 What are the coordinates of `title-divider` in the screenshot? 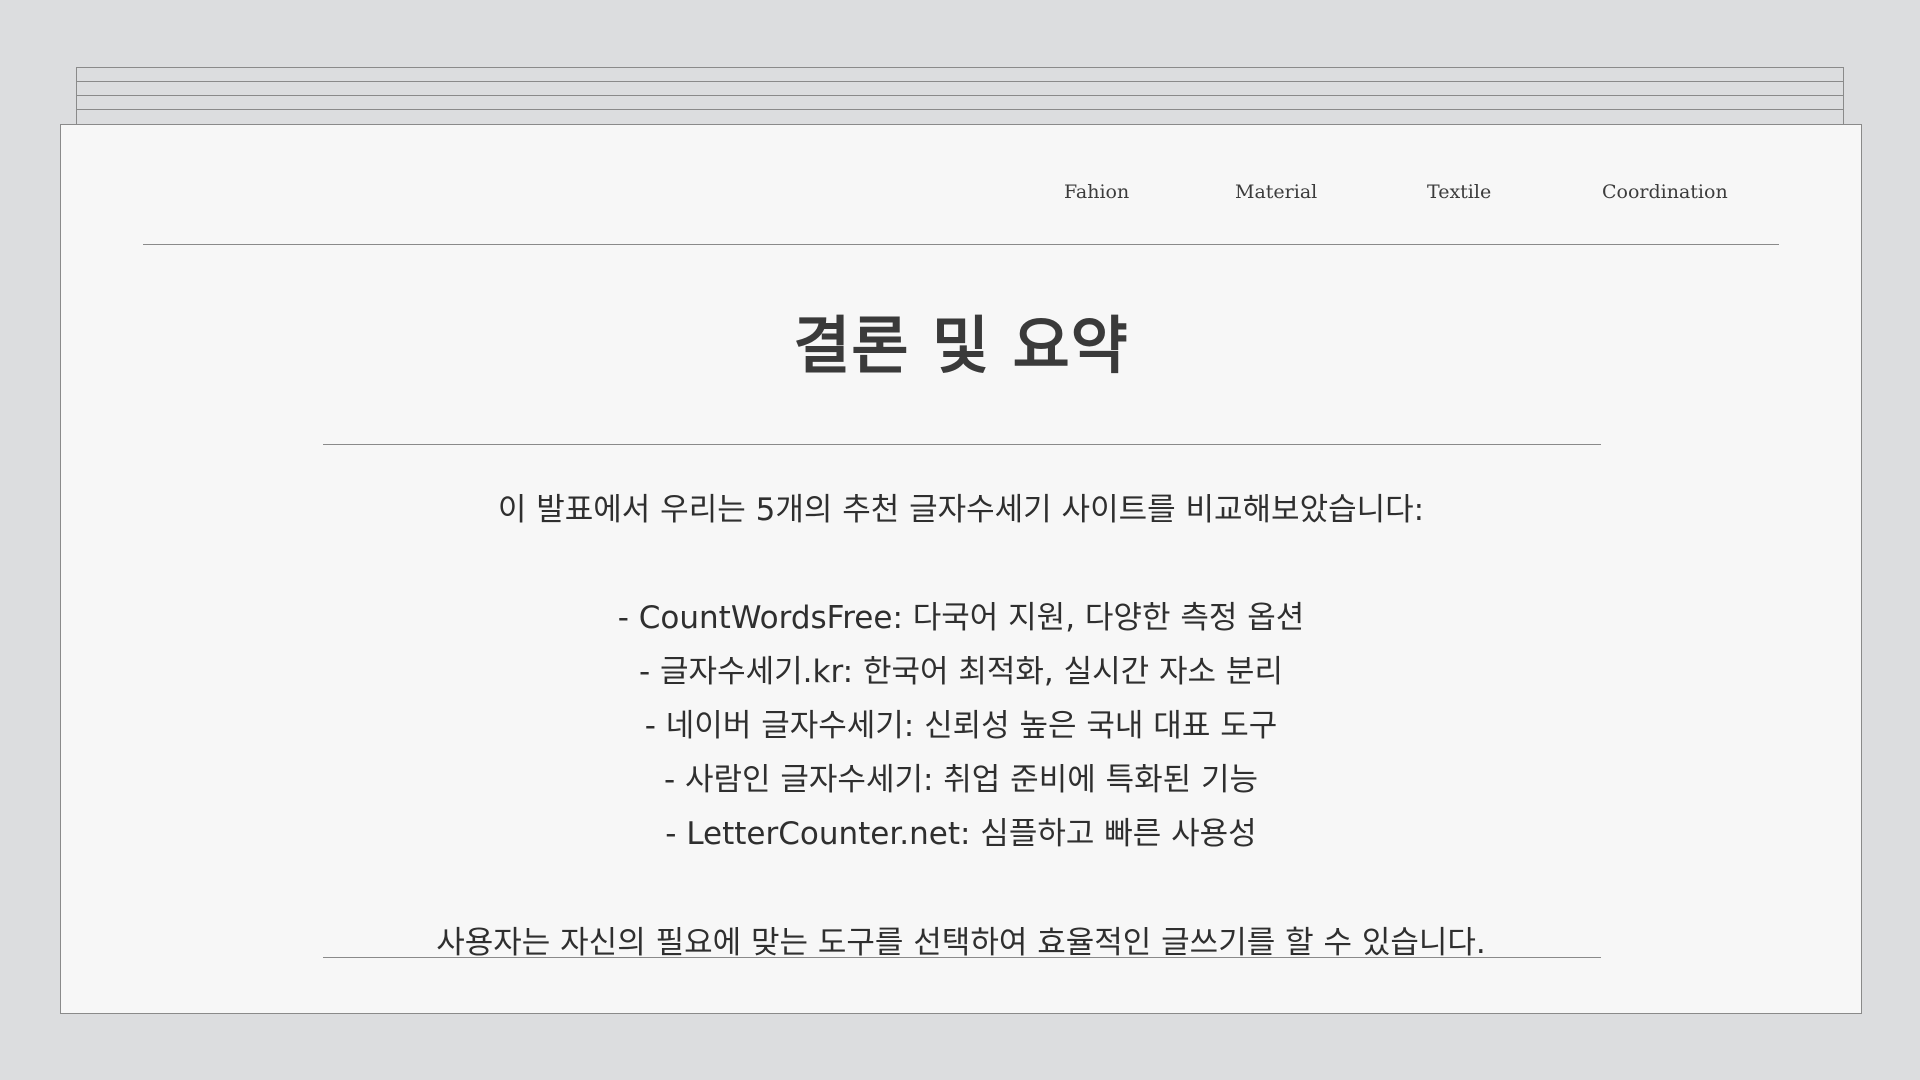 It's located at (962, 444).